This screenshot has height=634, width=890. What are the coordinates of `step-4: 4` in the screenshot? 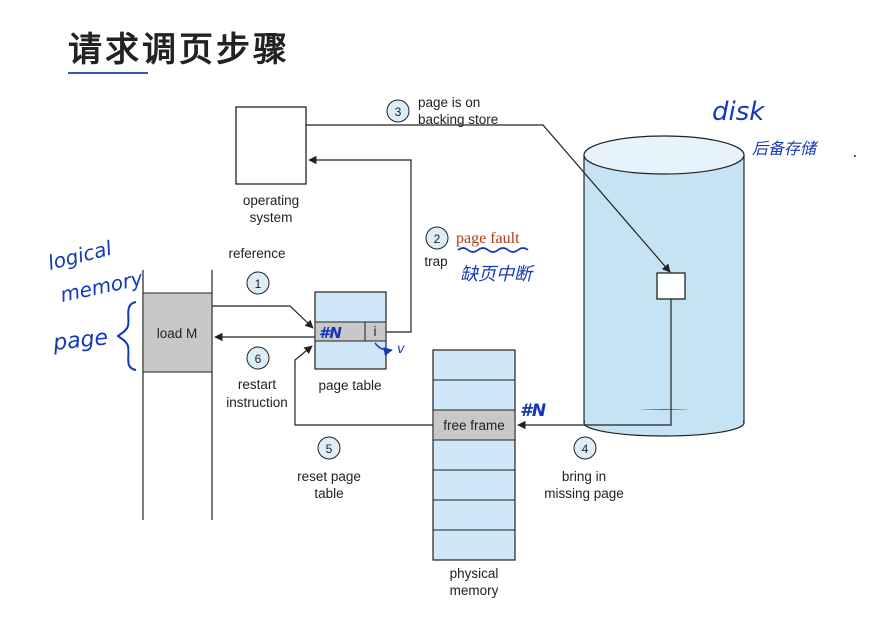 It's located at (585, 448).